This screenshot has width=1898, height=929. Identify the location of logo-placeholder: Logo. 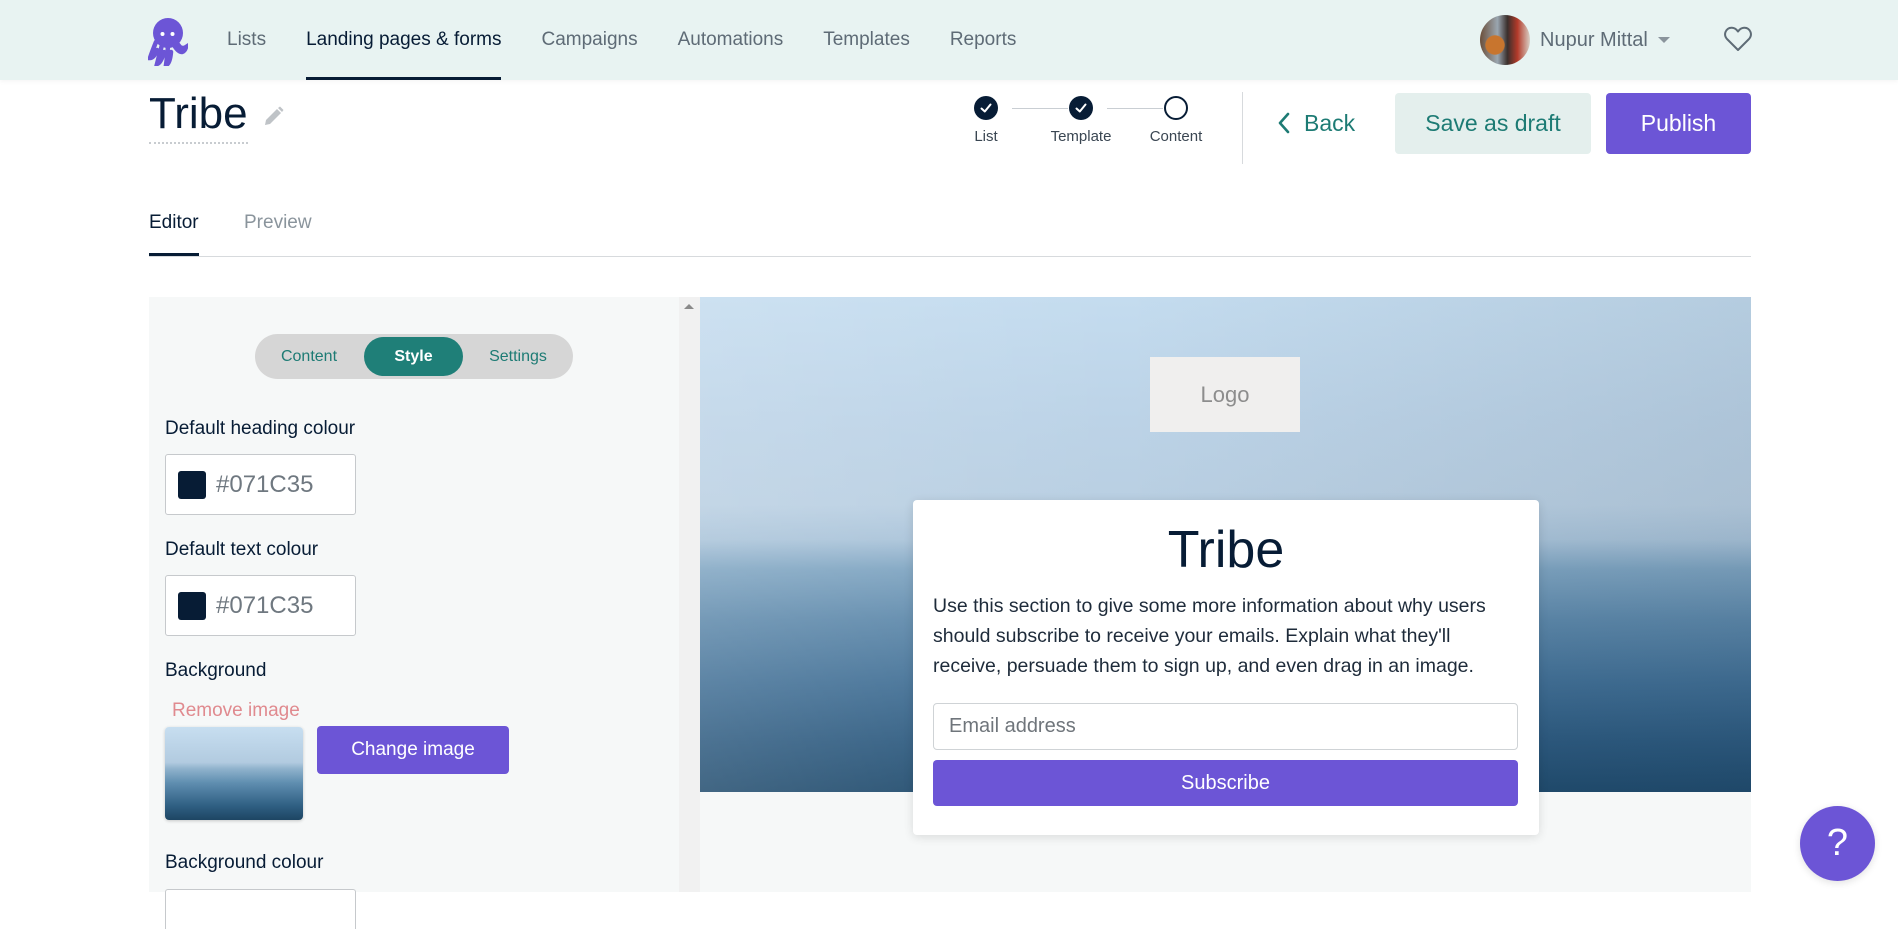
(1225, 394).